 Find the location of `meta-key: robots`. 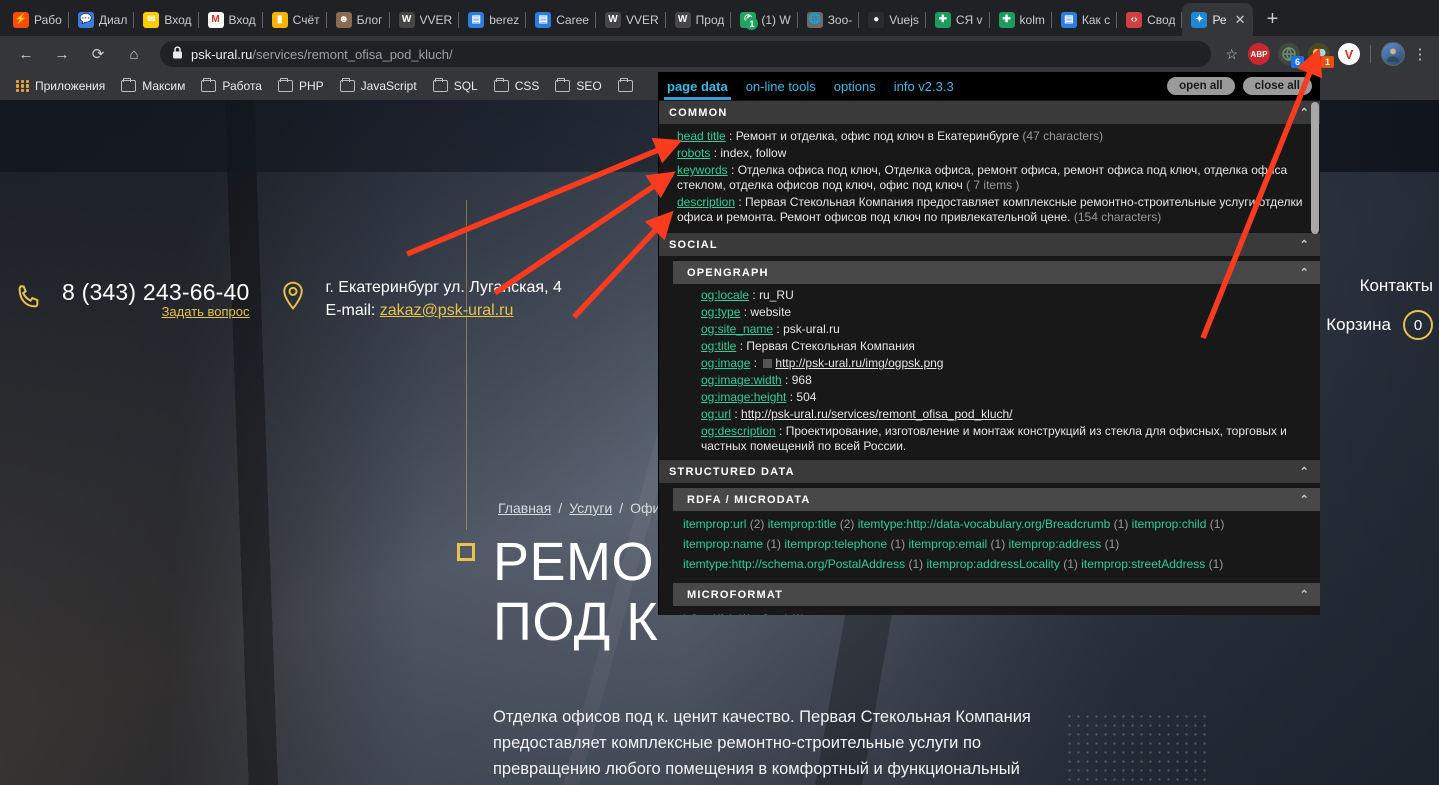

meta-key: robots is located at coordinates (693, 153).